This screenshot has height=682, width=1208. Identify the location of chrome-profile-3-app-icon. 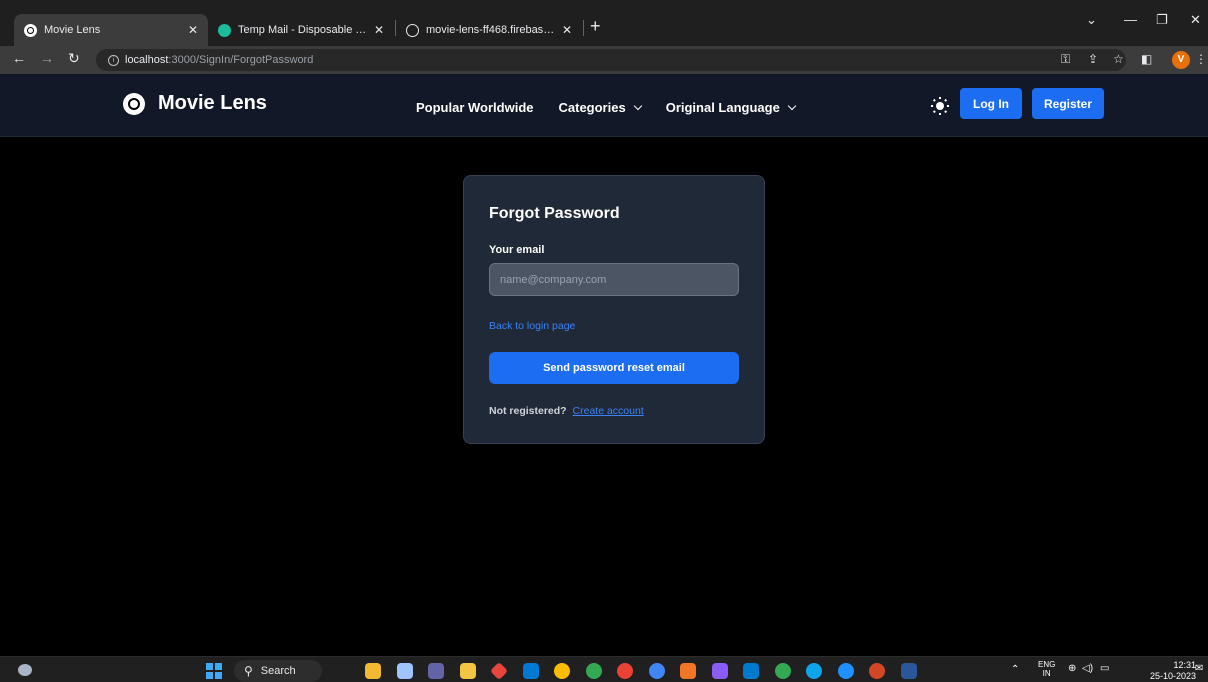
(625, 671).